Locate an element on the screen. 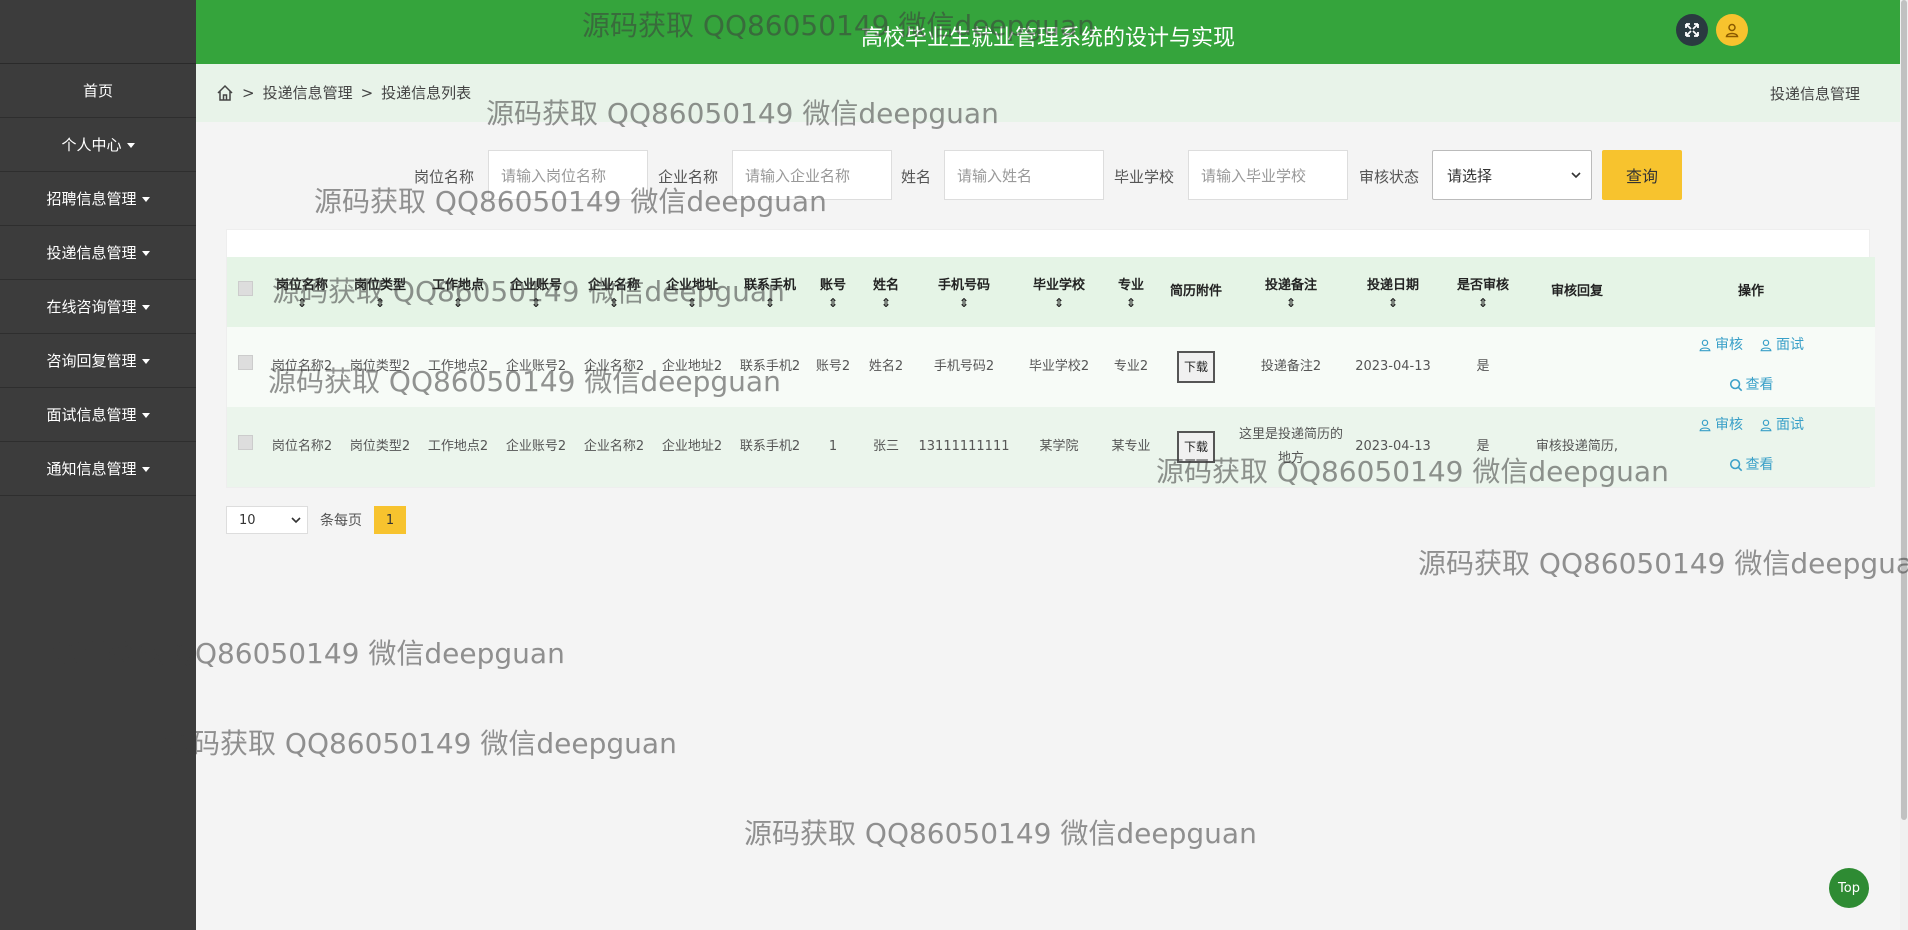 The height and width of the screenshot is (930, 1908). actions-cell: 审核 面试查看 is located at coordinates (1751, 447).